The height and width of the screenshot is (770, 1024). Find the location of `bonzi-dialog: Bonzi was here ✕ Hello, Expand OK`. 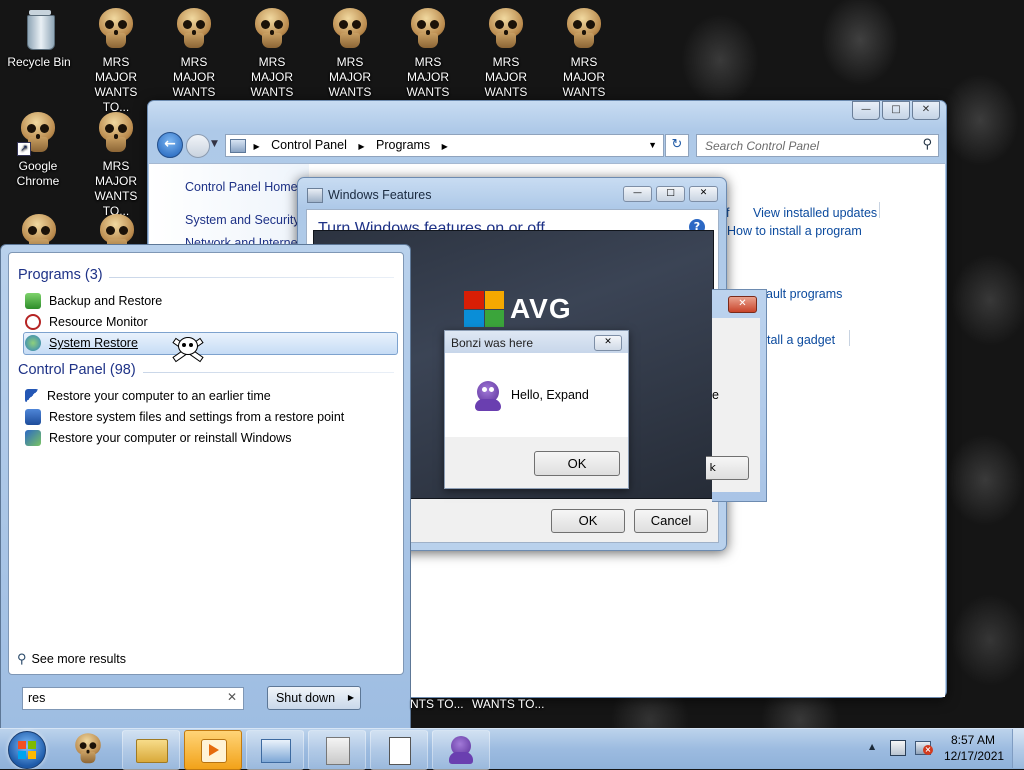

bonzi-dialog: Bonzi was here ✕ Hello, Expand OK is located at coordinates (536, 409).